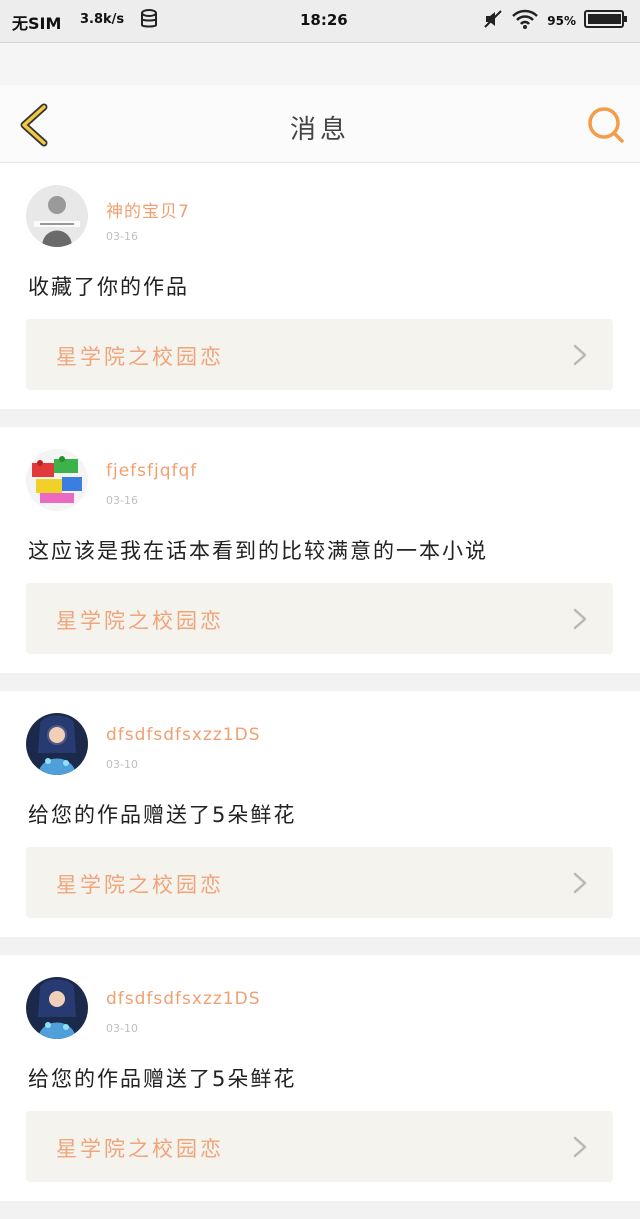  I want to click on nav-bar: 消息, so click(320, 124).